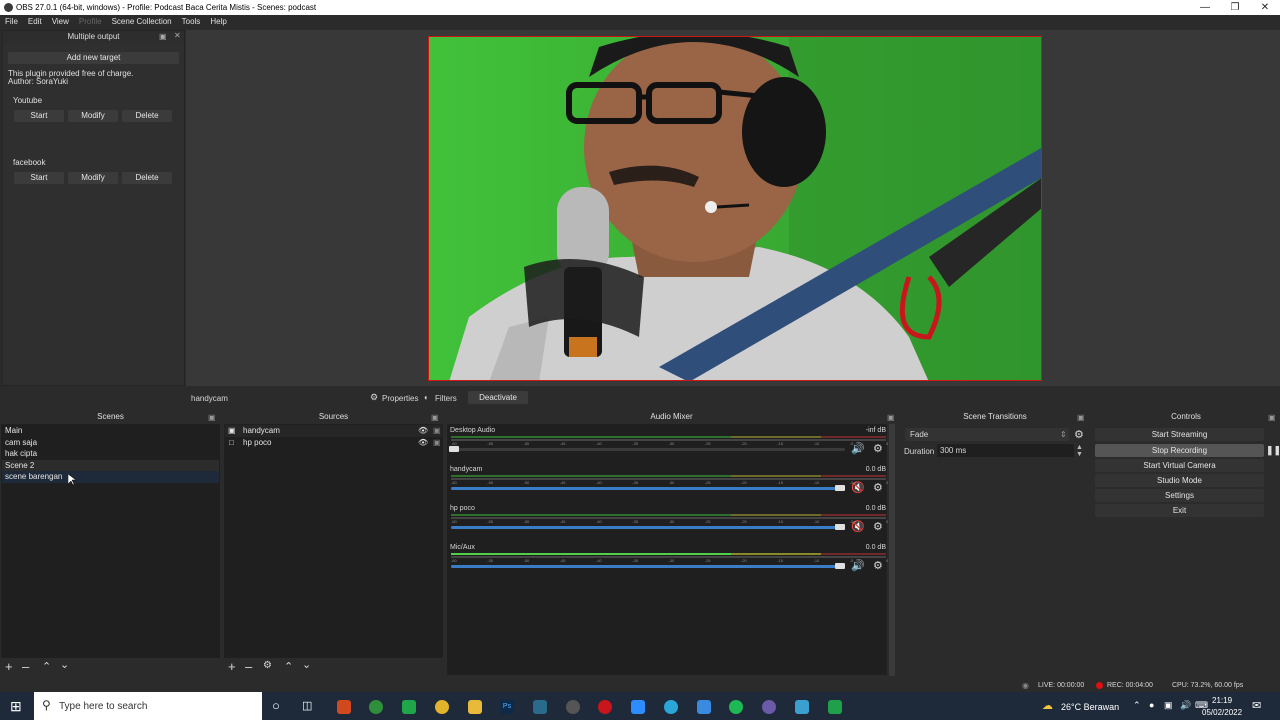 Image resolution: width=1280 pixels, height=720 pixels. Describe the element at coordinates (498, 397) in the screenshot. I see `deactivate-button: Deactivate` at that location.